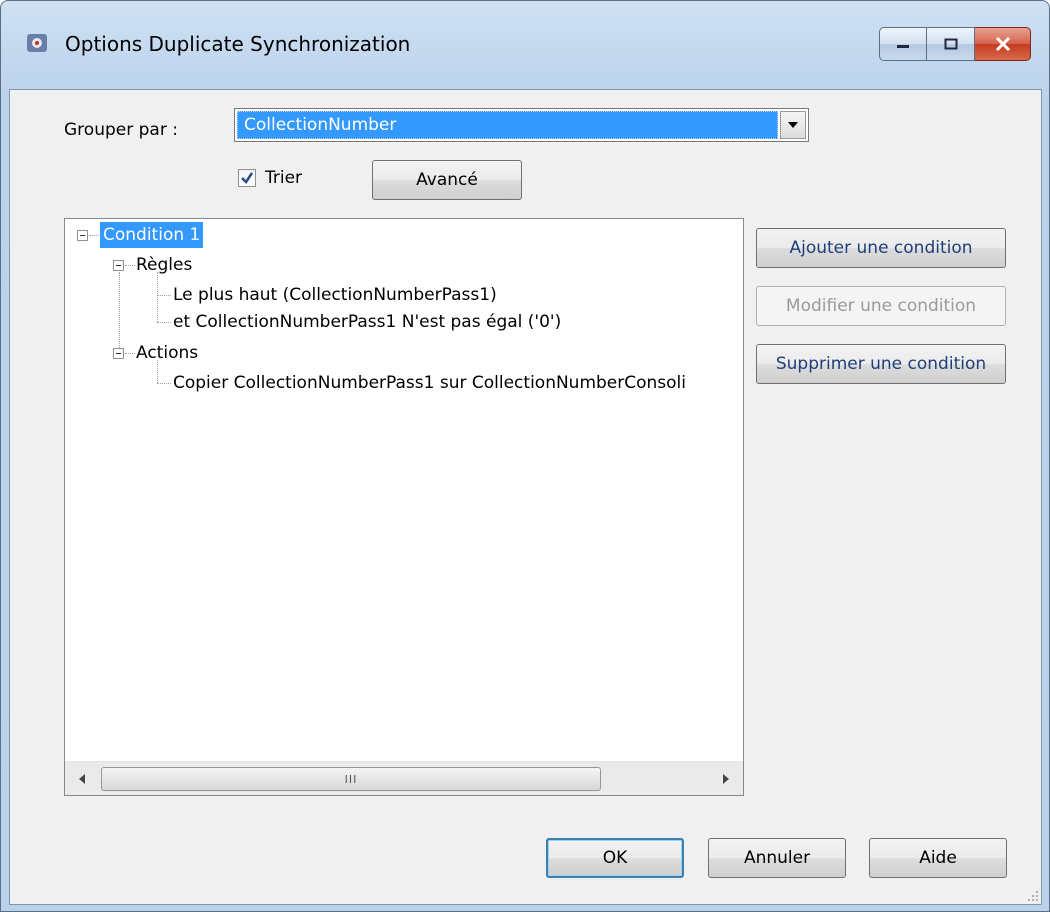 This screenshot has height=912, width=1050. Describe the element at coordinates (82, 235) in the screenshot. I see `collapse-condition-icon` at that location.